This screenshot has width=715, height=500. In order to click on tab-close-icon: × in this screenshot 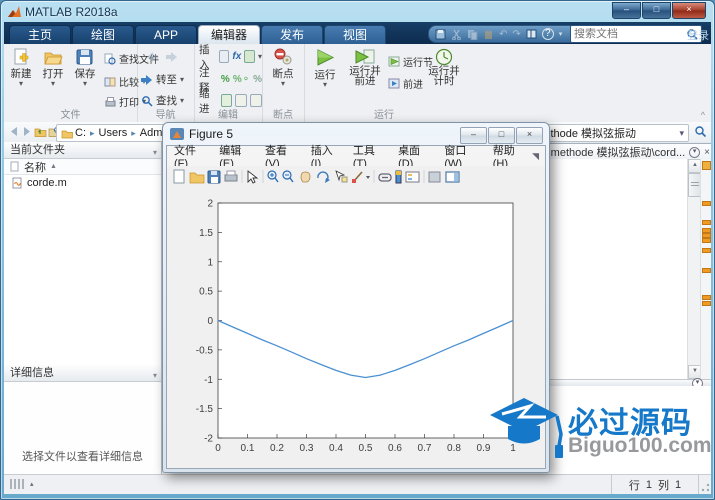, I will do `click(707, 152)`.